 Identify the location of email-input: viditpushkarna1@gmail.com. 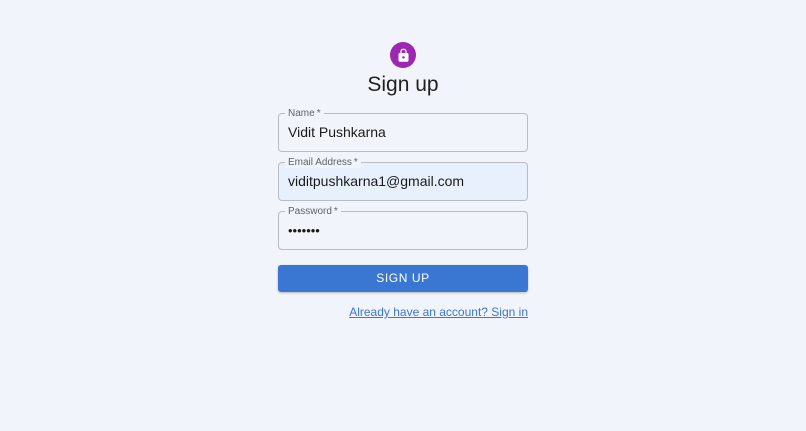
(376, 181).